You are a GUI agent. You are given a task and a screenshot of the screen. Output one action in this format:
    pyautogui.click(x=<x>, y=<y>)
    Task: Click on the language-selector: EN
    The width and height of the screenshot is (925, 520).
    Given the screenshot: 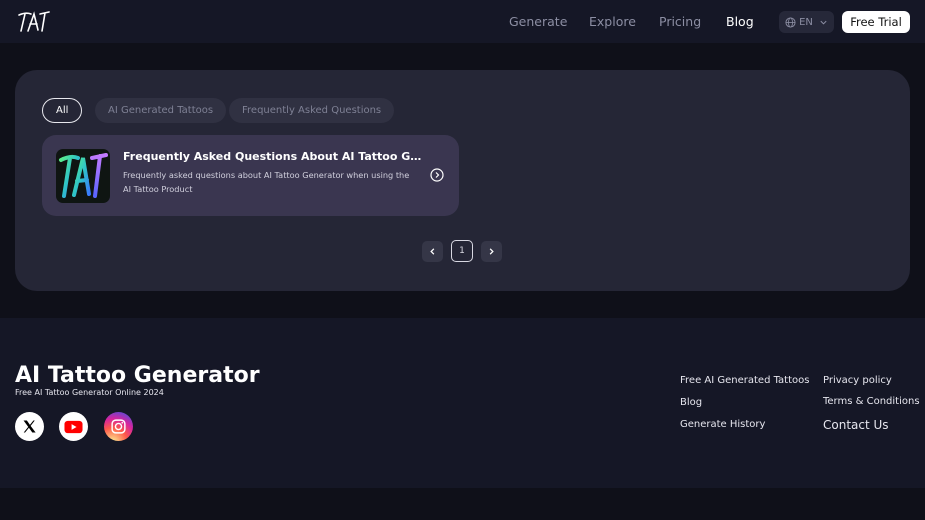 What is the action you would take?
    pyautogui.click(x=806, y=22)
    